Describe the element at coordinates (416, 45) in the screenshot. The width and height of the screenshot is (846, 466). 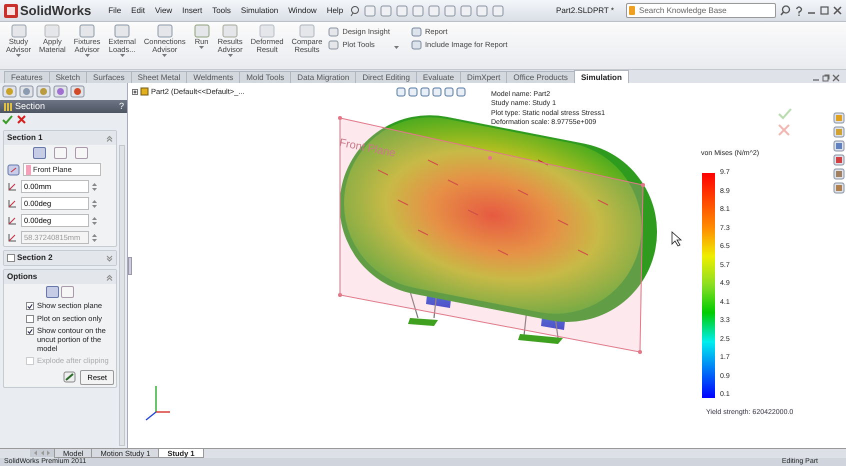
I see `report-icon` at that location.